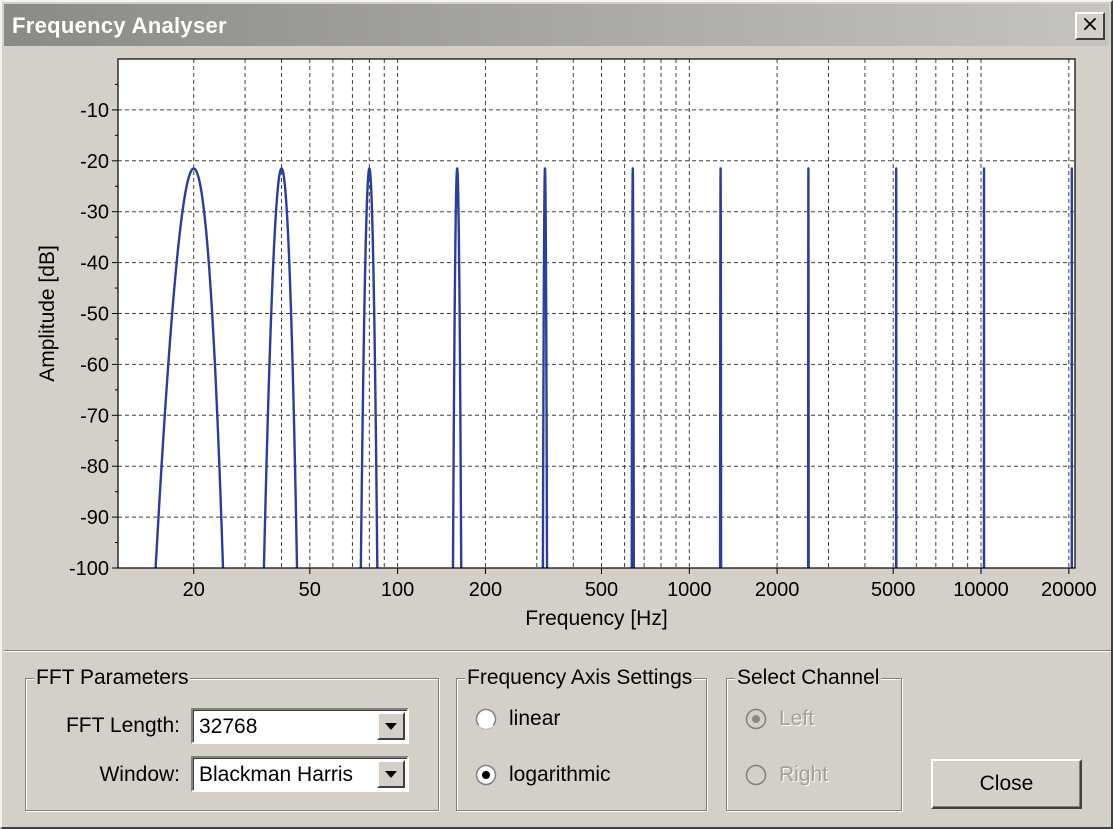  What do you see at coordinates (1006, 784) in the screenshot?
I see `close-button: Close` at bounding box center [1006, 784].